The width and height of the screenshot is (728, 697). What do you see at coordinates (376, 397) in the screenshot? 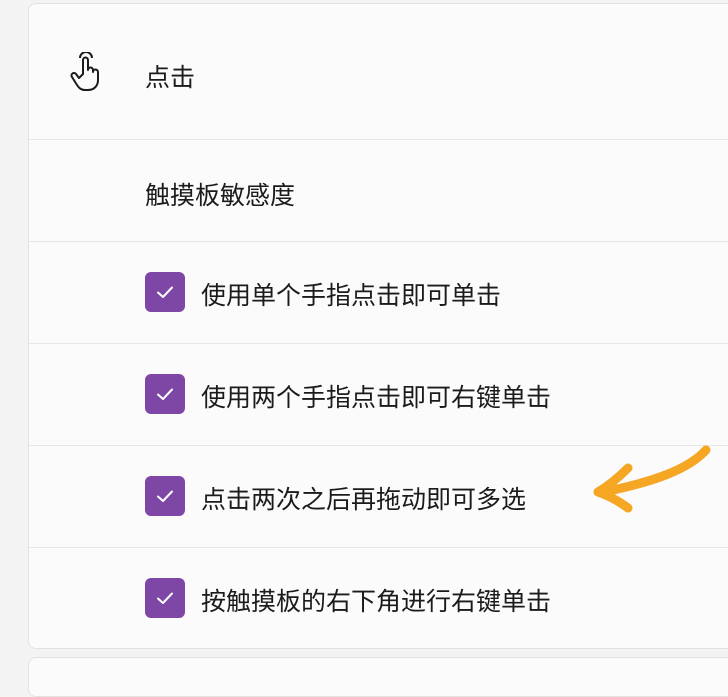
I see `option-label-two-finger-tap: 使用两个手指点击即可右键单击` at bounding box center [376, 397].